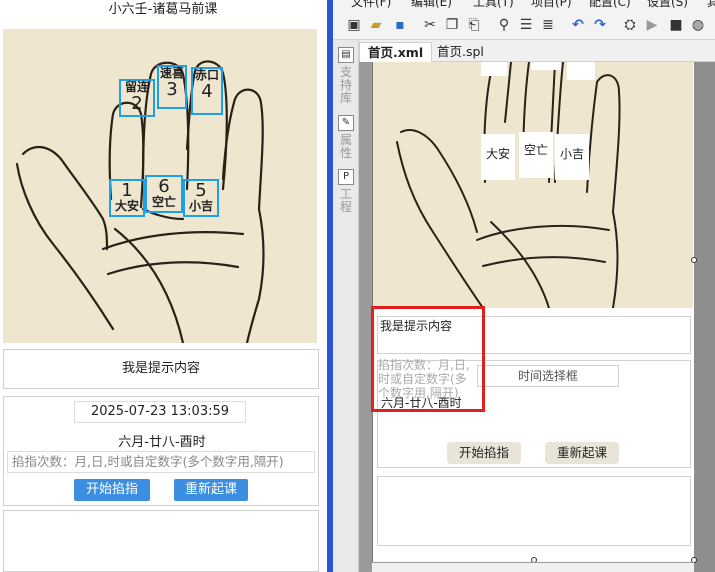 The width and height of the screenshot is (715, 572). I want to click on editor-tabs: 首页.xml 首页.spl, so click(537, 51).